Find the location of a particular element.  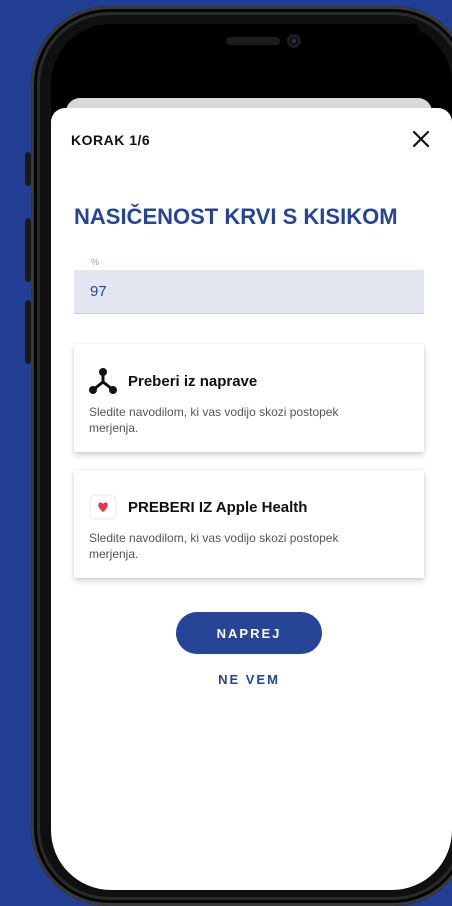

step-indicator: KORAK 1/6 is located at coordinates (111, 140).